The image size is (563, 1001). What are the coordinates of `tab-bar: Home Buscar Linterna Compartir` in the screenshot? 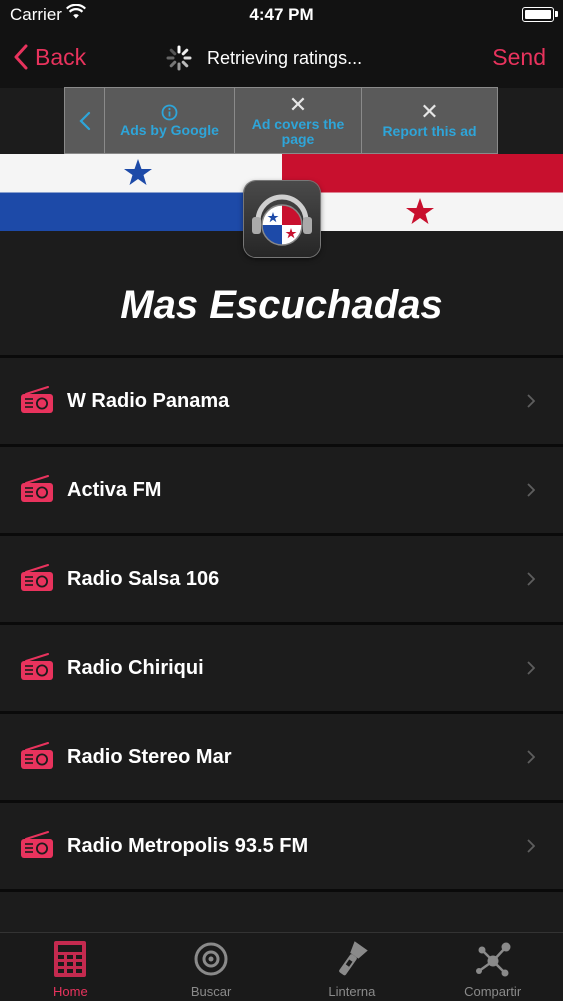 It's located at (281, 966).